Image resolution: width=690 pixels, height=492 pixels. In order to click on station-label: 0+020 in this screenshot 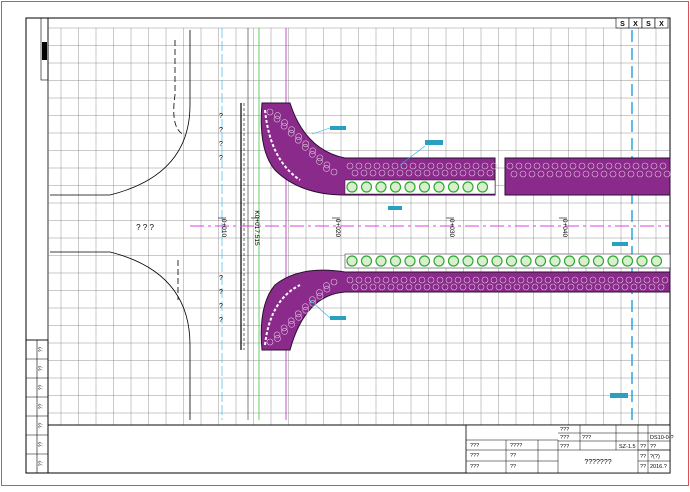, I will do `click(337, 228)`.